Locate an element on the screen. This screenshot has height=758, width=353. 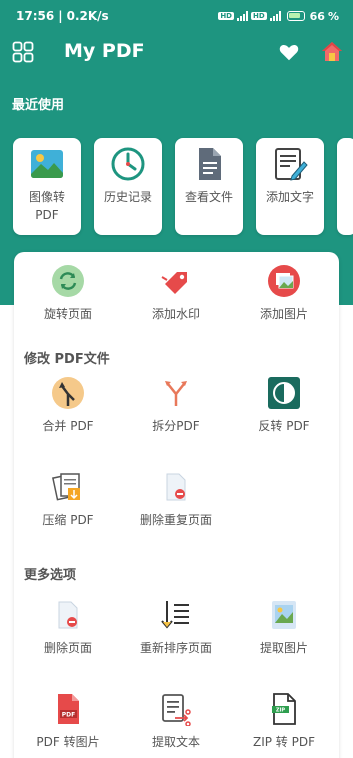
status-speed: 0.2K/s is located at coordinates (87, 16).